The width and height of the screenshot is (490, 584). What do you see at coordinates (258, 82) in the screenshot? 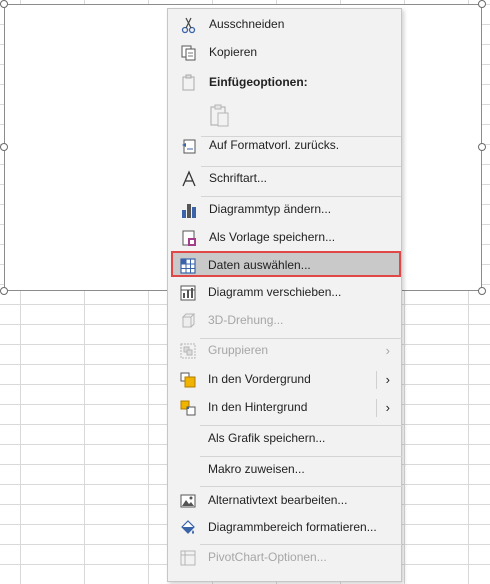
I see `menu-label-paste-options: Einfügeoptionen:` at bounding box center [258, 82].